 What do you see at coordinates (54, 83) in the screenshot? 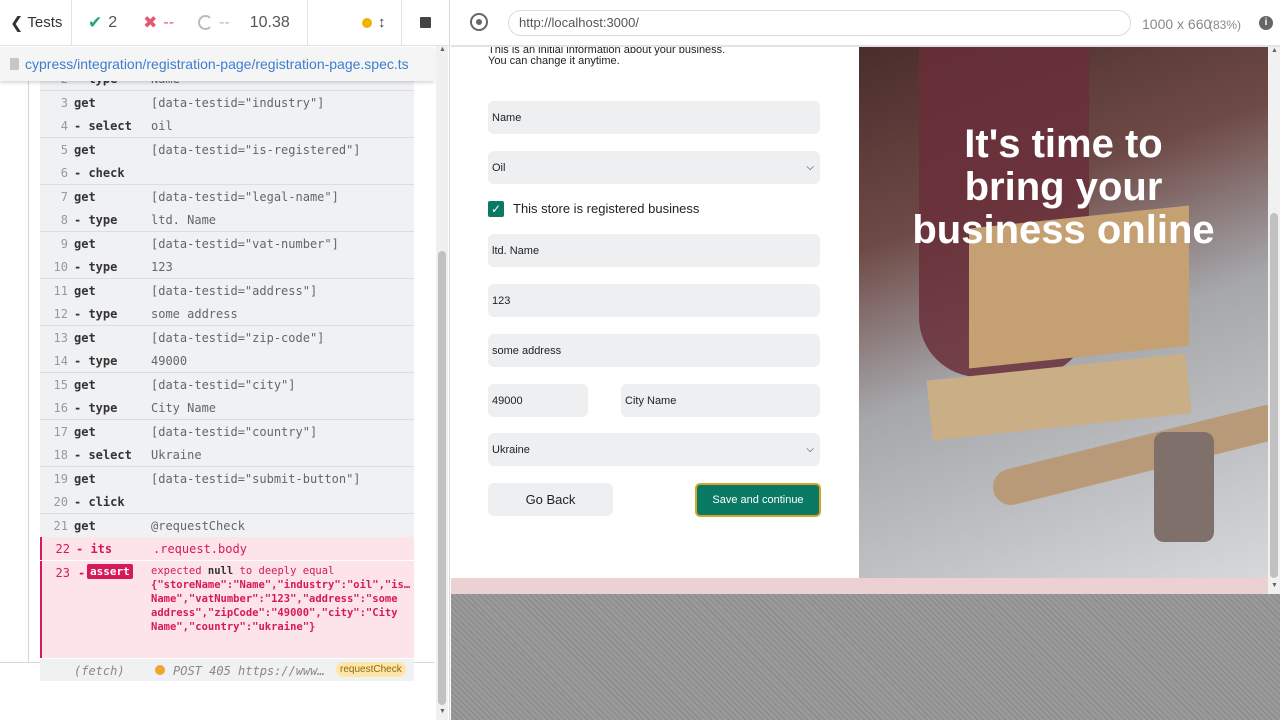
I see `command-number: 2` at bounding box center [54, 83].